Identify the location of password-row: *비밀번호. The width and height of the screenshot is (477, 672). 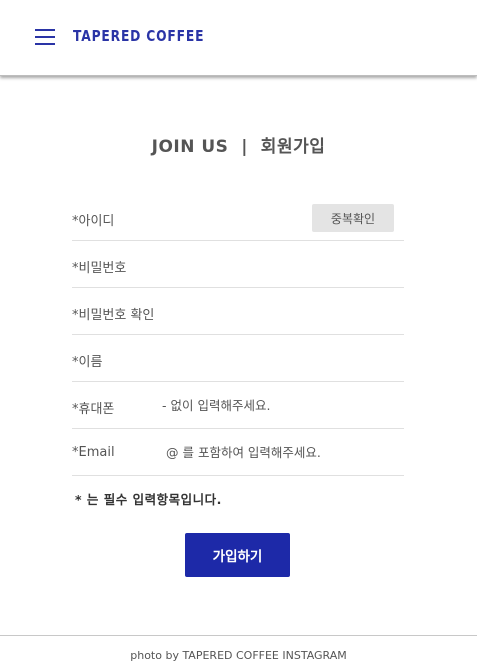
(238, 264).